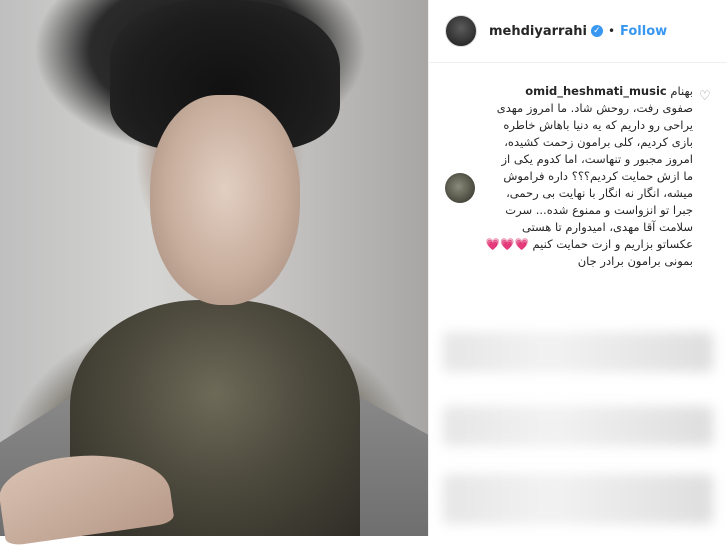 The height and width of the screenshot is (546, 727). I want to click on photo-face, so click(225, 200).